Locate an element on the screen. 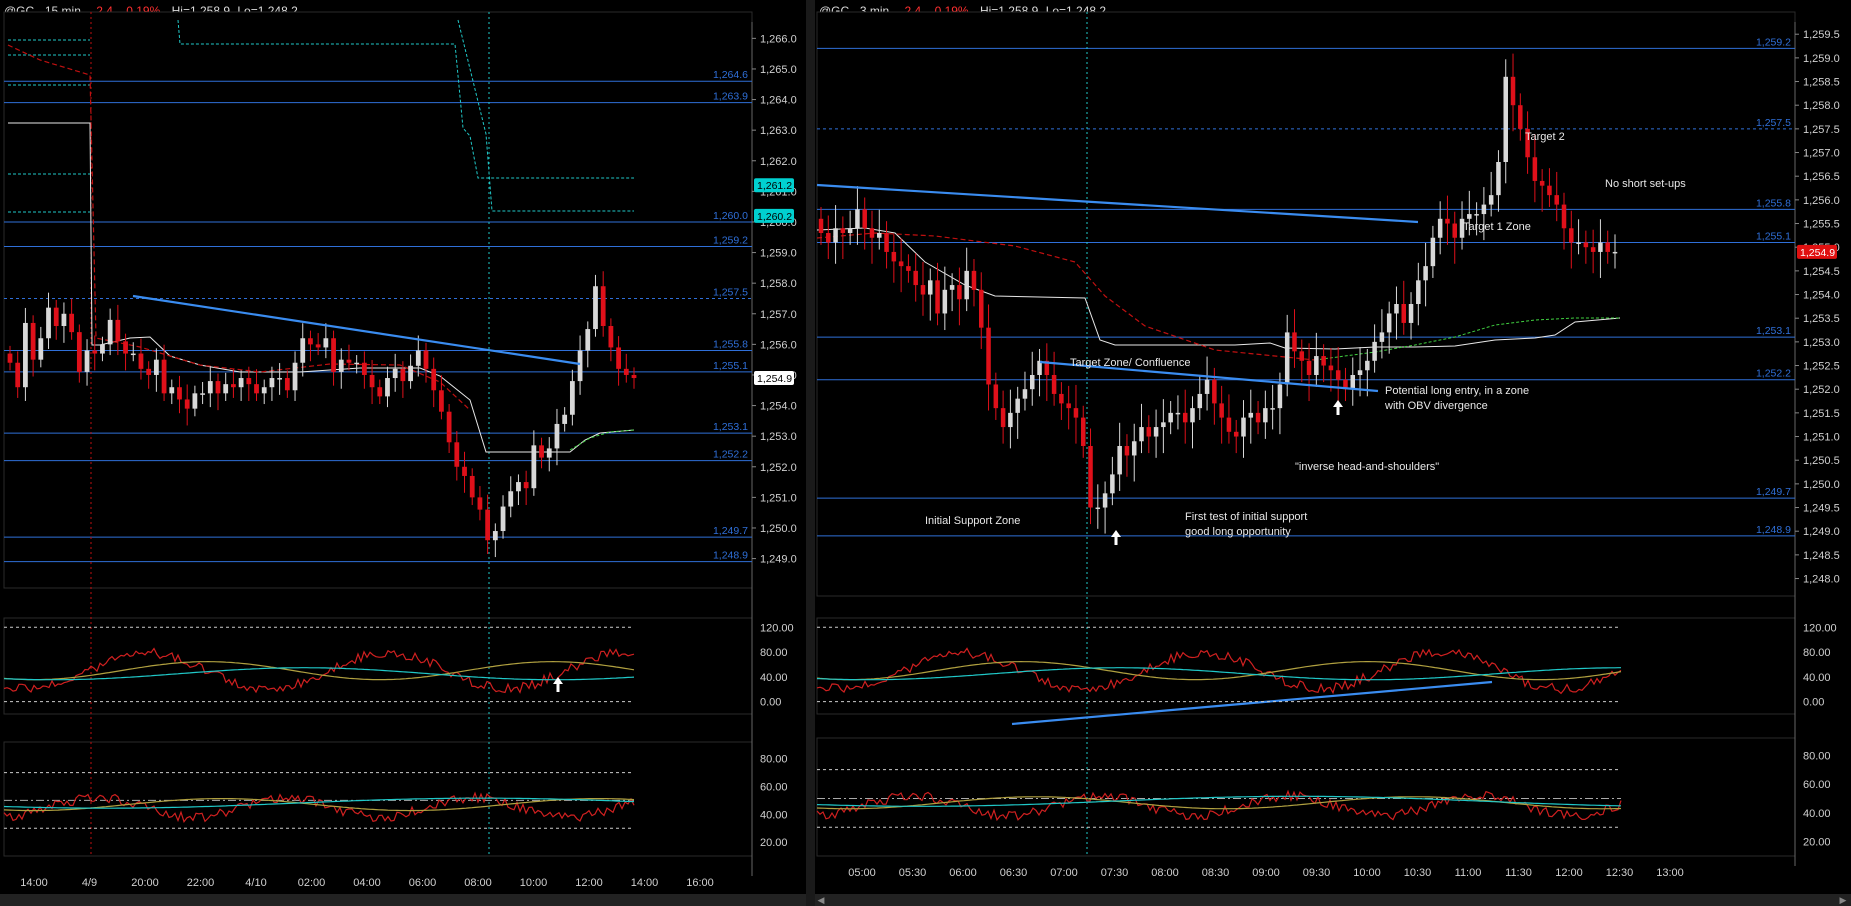 The width and height of the screenshot is (1851, 906). level-label: 1,255.1 is located at coordinates (1773, 236).